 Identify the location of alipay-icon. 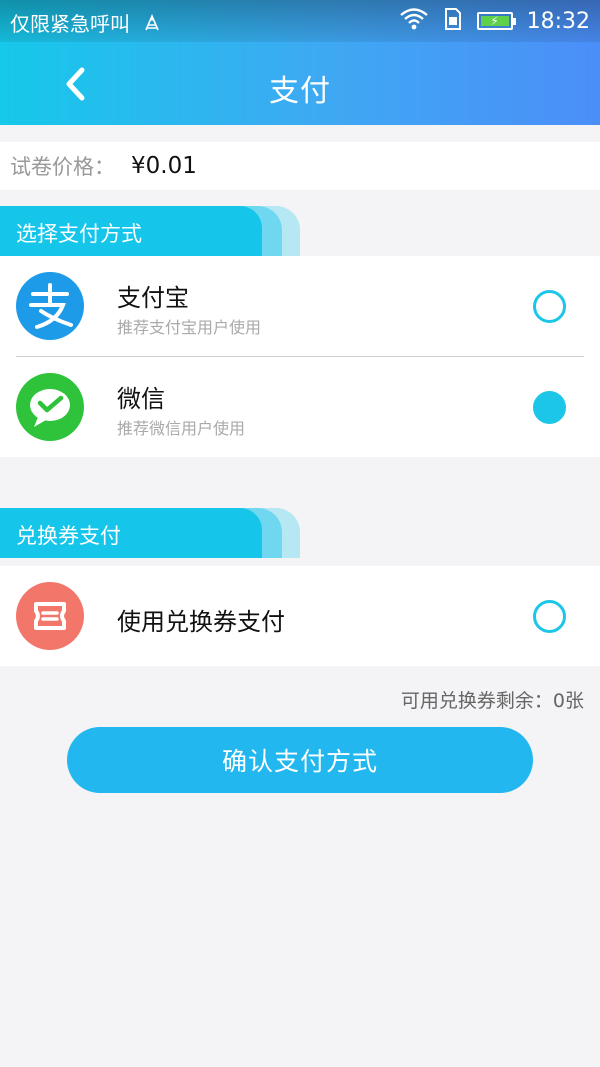
(50, 306).